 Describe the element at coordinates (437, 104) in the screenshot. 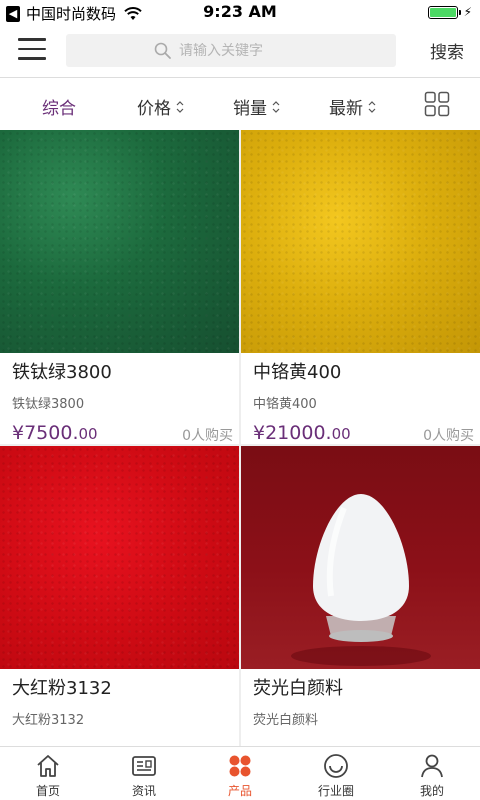

I see `grid-view-icon` at that location.